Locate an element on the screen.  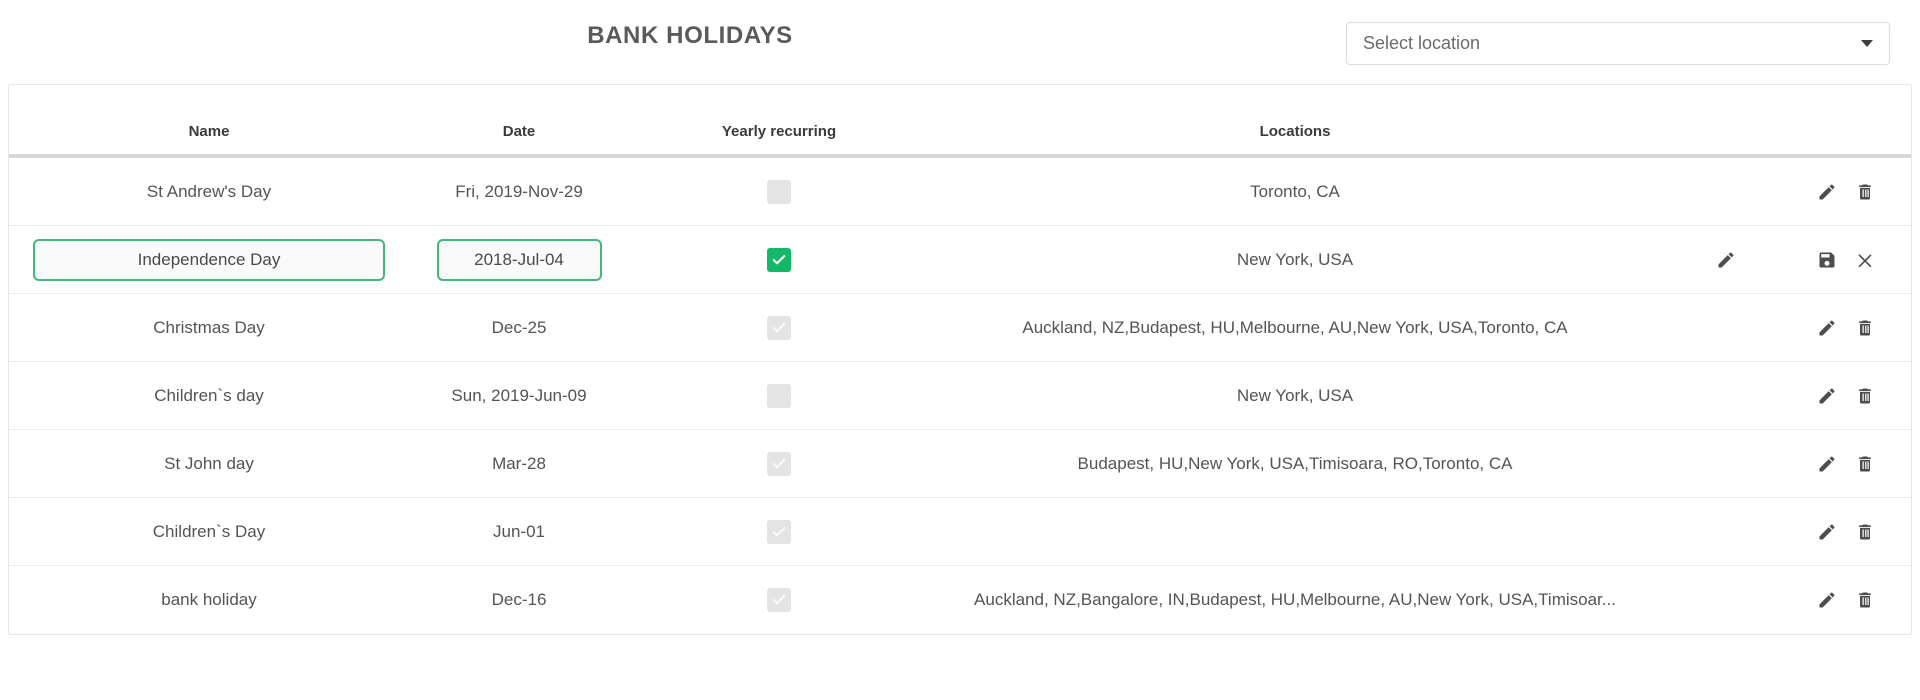
cell-date: Fri, 2019-Nov-29 is located at coordinates (519, 191).